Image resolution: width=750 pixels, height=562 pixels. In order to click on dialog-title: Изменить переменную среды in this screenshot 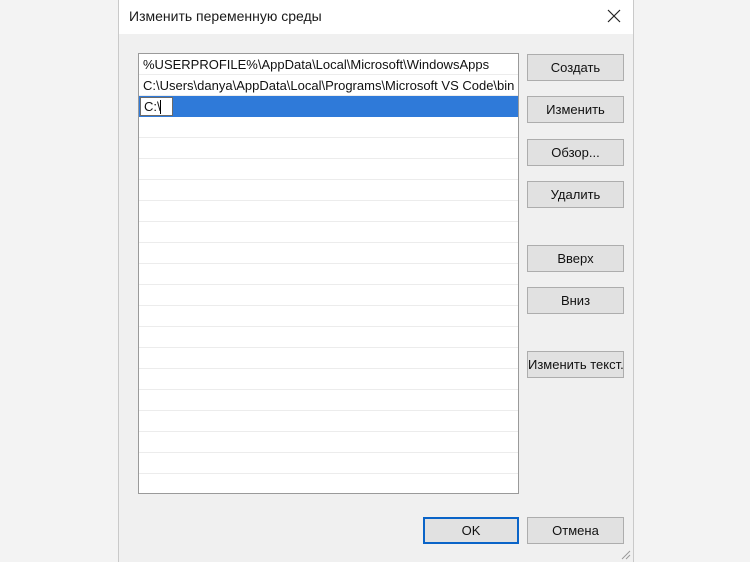, I will do `click(225, 16)`.